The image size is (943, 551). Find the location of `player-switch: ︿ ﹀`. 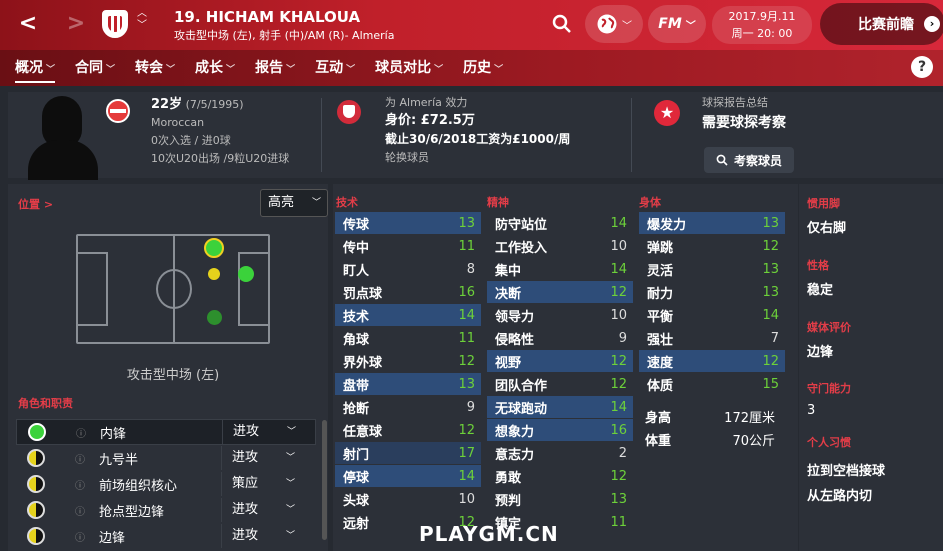

player-switch: ︿ ﹀ is located at coordinates (142, 20).